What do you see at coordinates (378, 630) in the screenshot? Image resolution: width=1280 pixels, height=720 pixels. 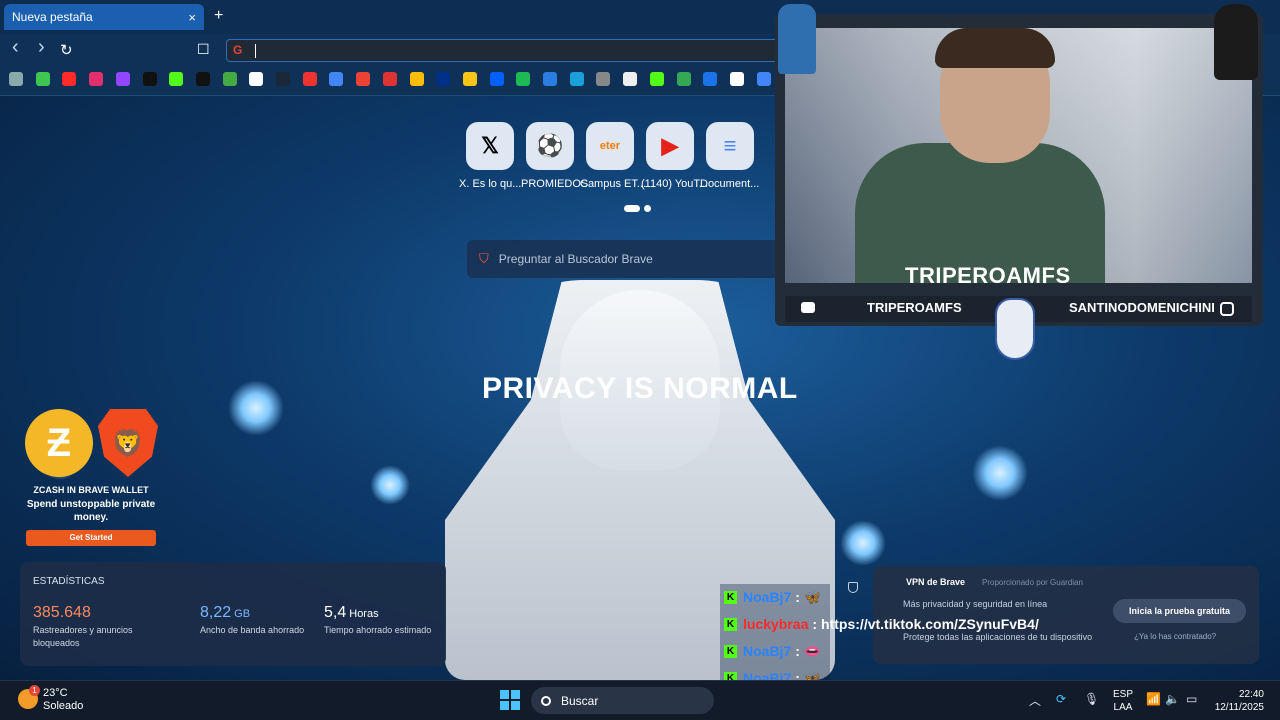 I see `stat-description: Tiempo ahorrado estimado` at bounding box center [378, 630].